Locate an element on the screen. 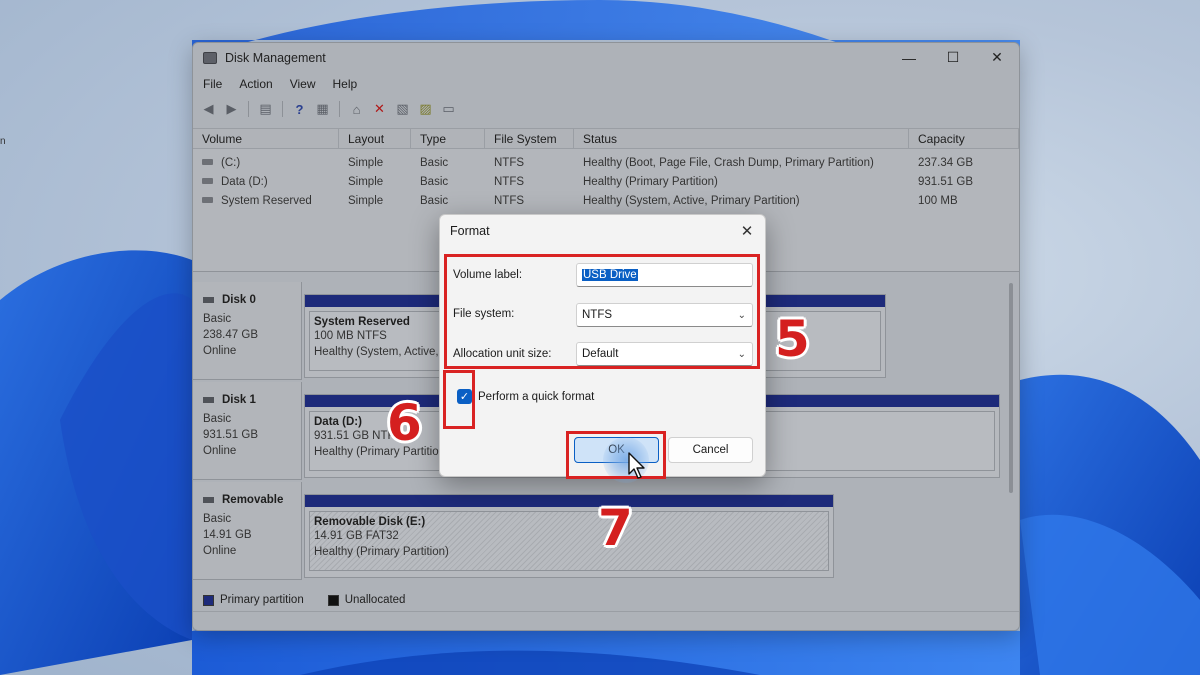 This screenshot has width=1200, height=675. legend-swatch-unallocated is located at coordinates (333, 600).